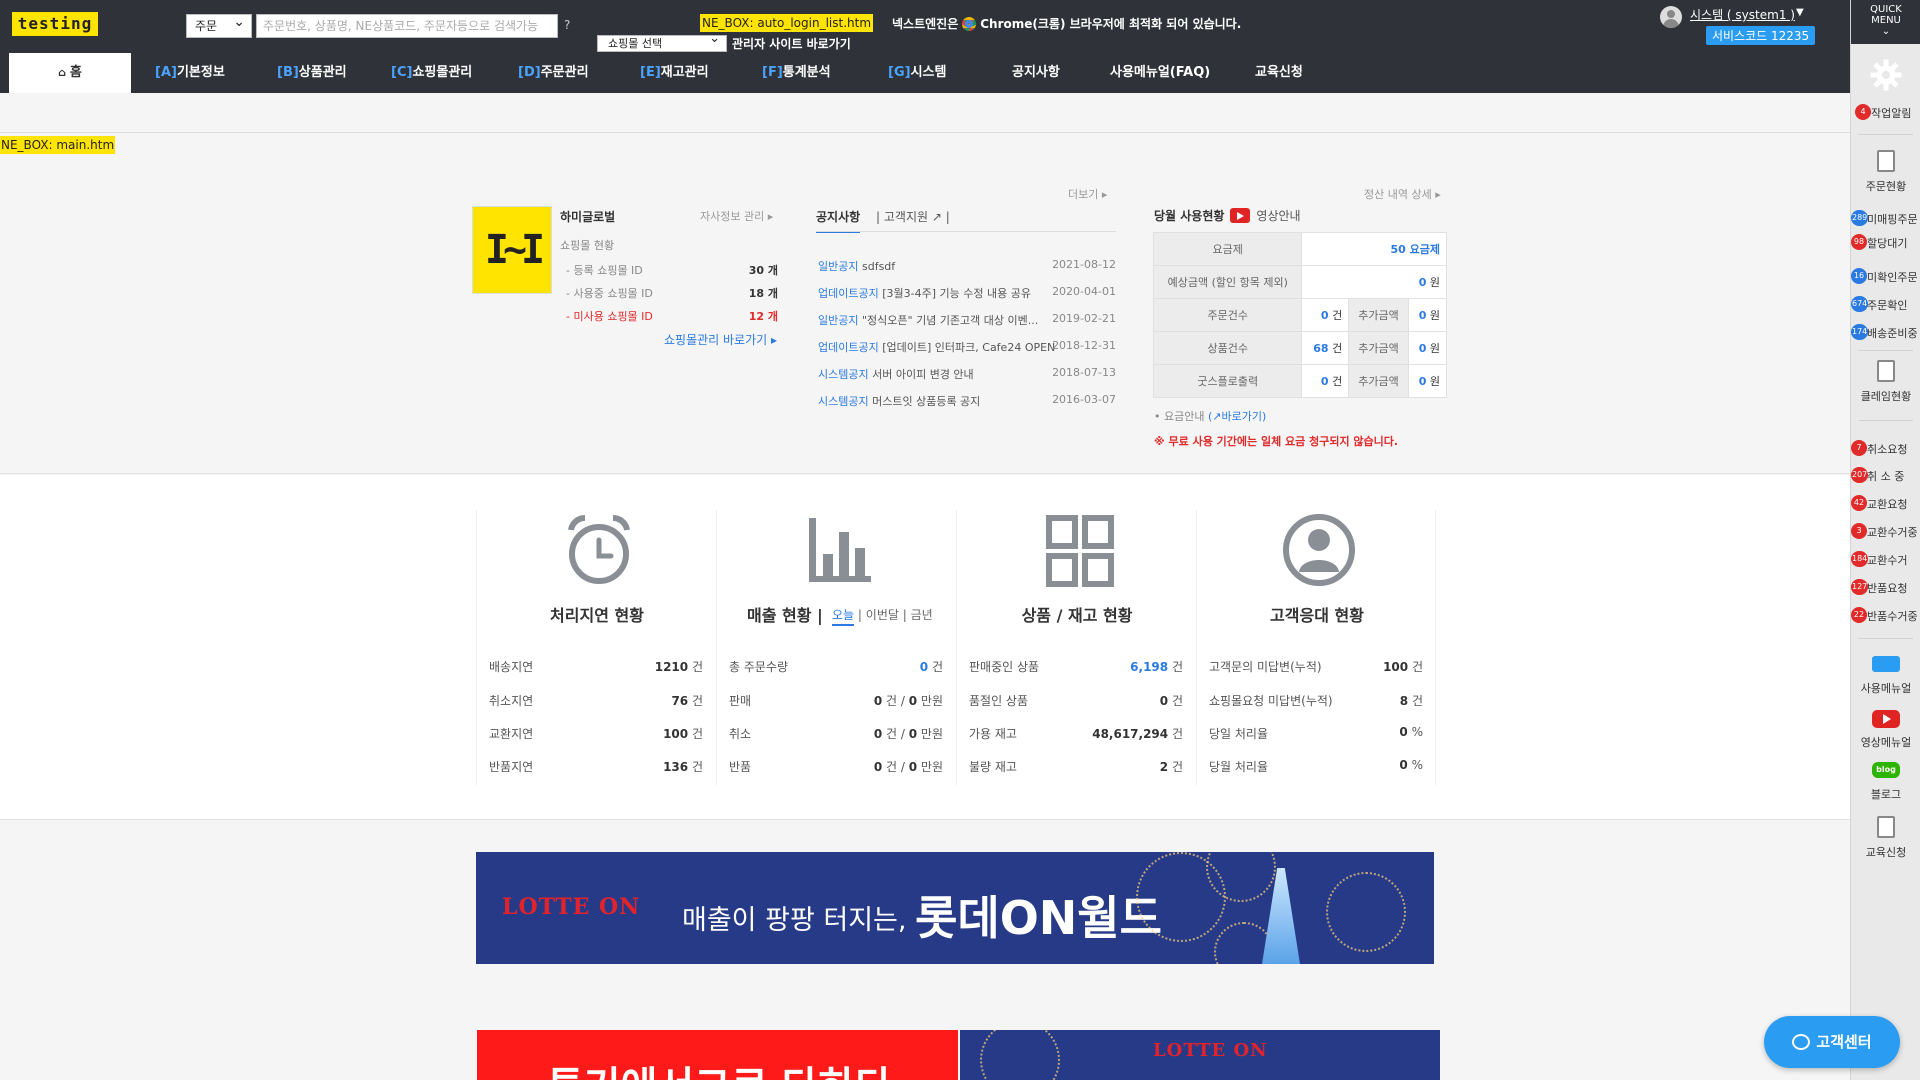 The width and height of the screenshot is (1920, 1080). Describe the element at coordinates (1279, 73) in the screenshot. I see `tab-education: 교육신청` at that location.